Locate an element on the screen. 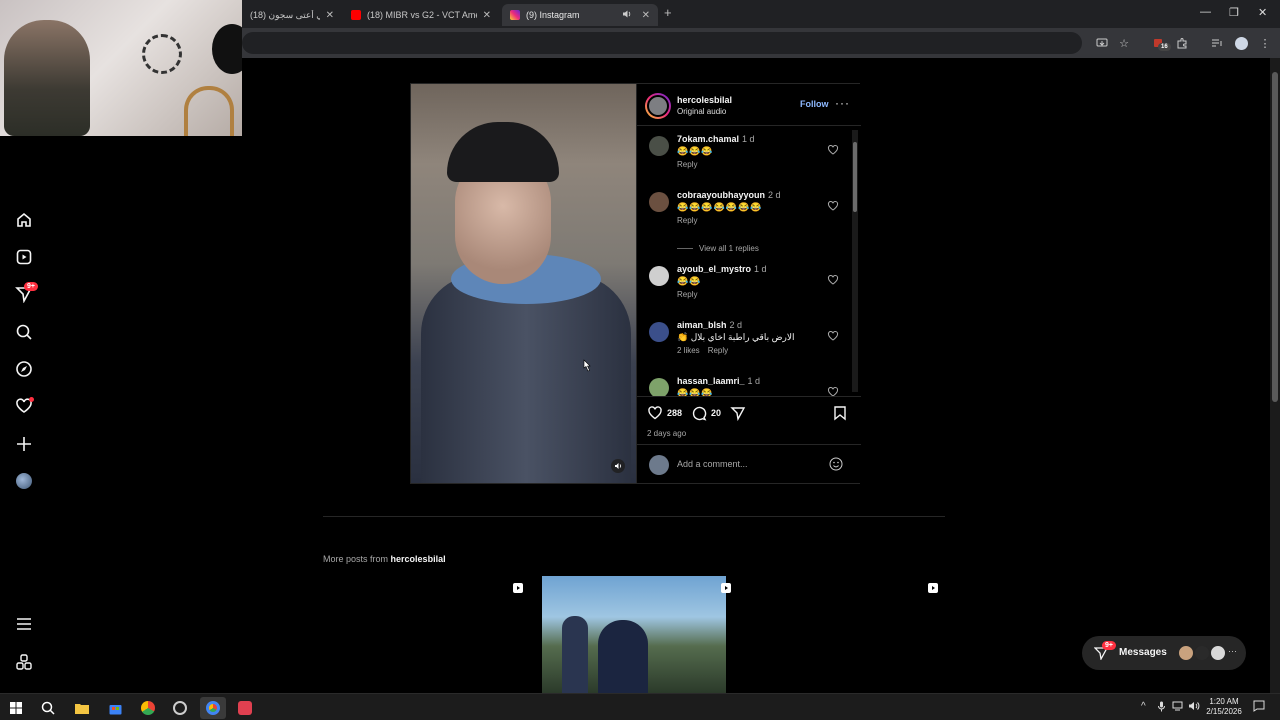 This screenshot has height=720, width=1280. comments-scrollbar is located at coordinates (855, 261).